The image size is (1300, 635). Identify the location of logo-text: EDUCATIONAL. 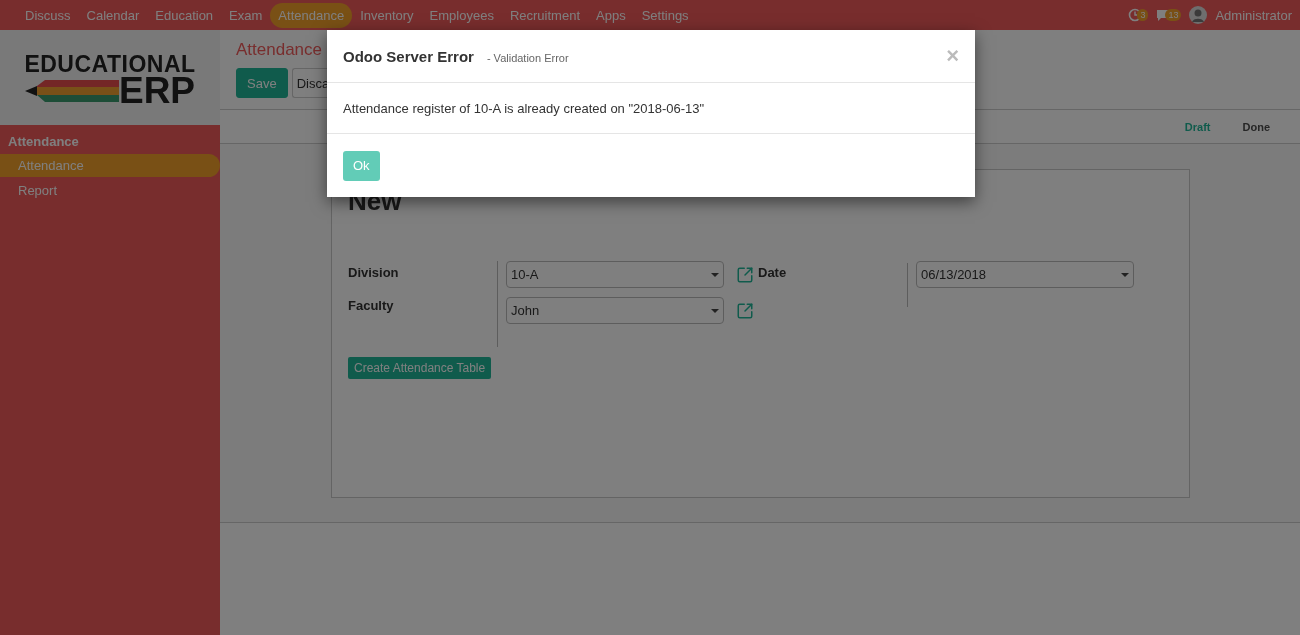
(110, 63).